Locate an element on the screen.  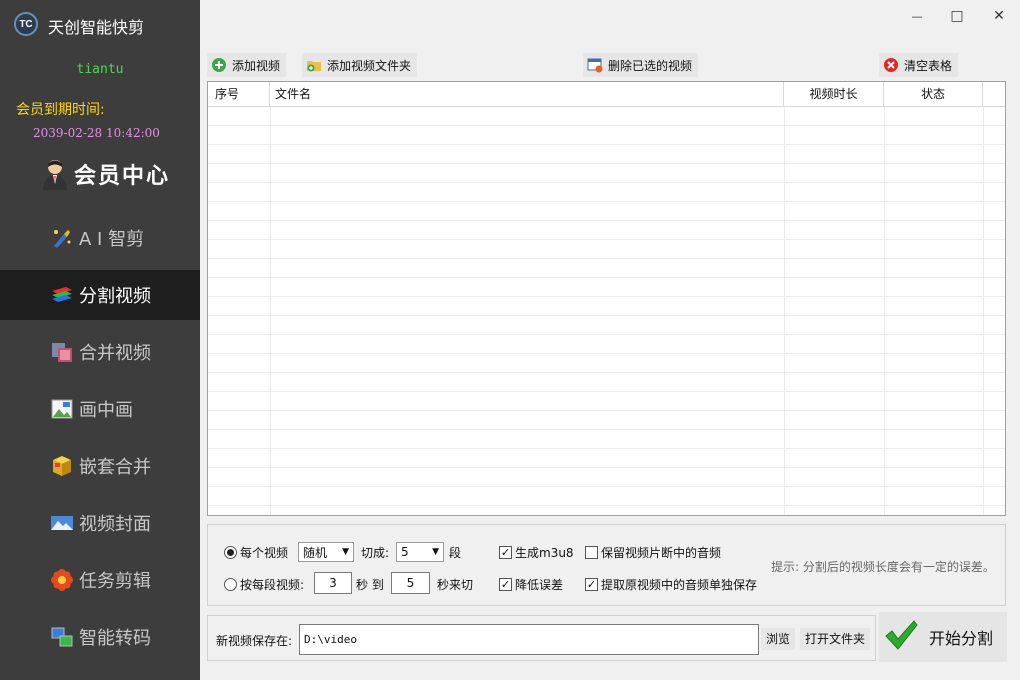
add-video-button: 添加视频 is located at coordinates (247, 65).